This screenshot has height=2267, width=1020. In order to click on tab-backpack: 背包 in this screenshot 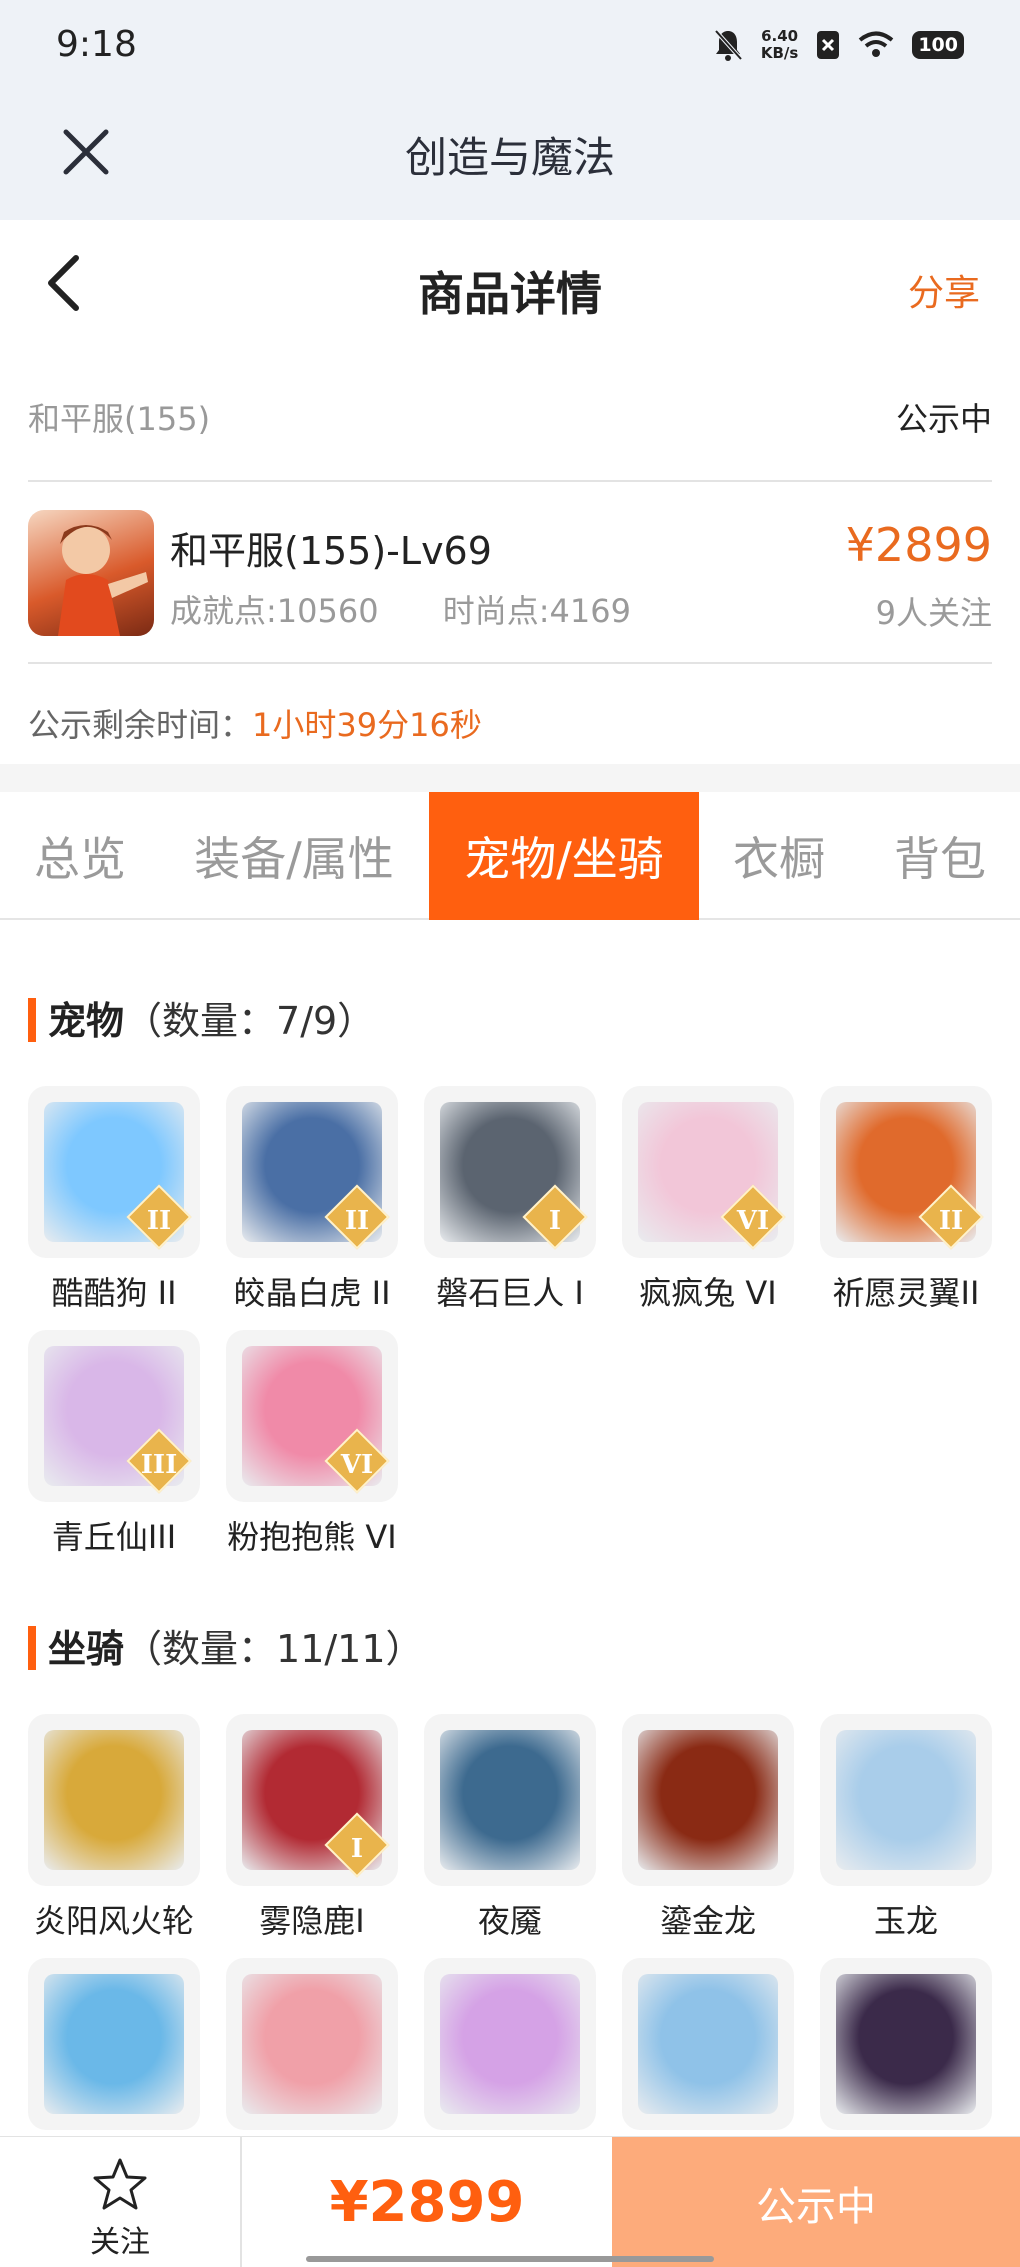, I will do `click(940, 856)`.